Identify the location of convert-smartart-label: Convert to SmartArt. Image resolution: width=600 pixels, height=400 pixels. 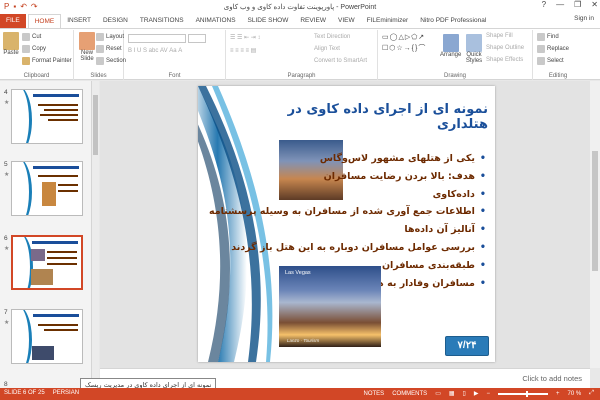
(341, 61).